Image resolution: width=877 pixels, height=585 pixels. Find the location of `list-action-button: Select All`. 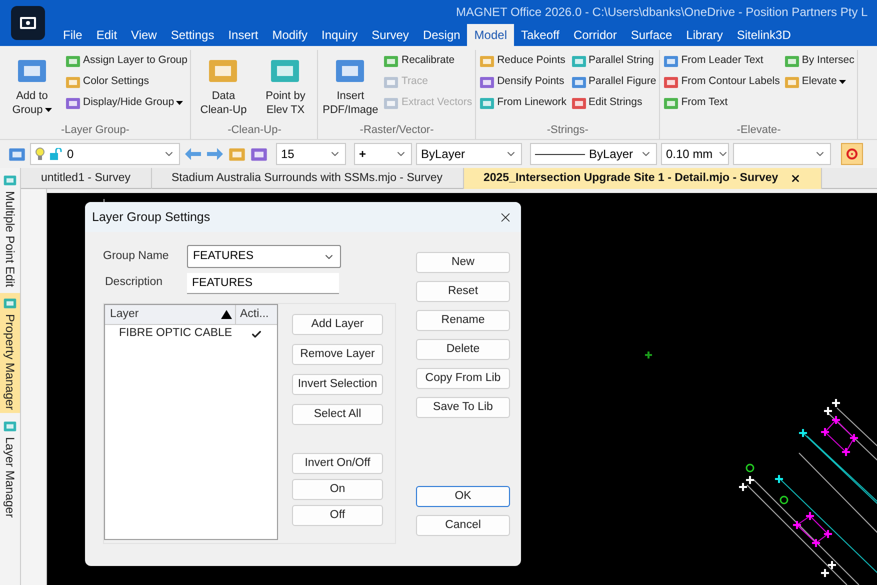

list-action-button: Select All is located at coordinates (337, 414).